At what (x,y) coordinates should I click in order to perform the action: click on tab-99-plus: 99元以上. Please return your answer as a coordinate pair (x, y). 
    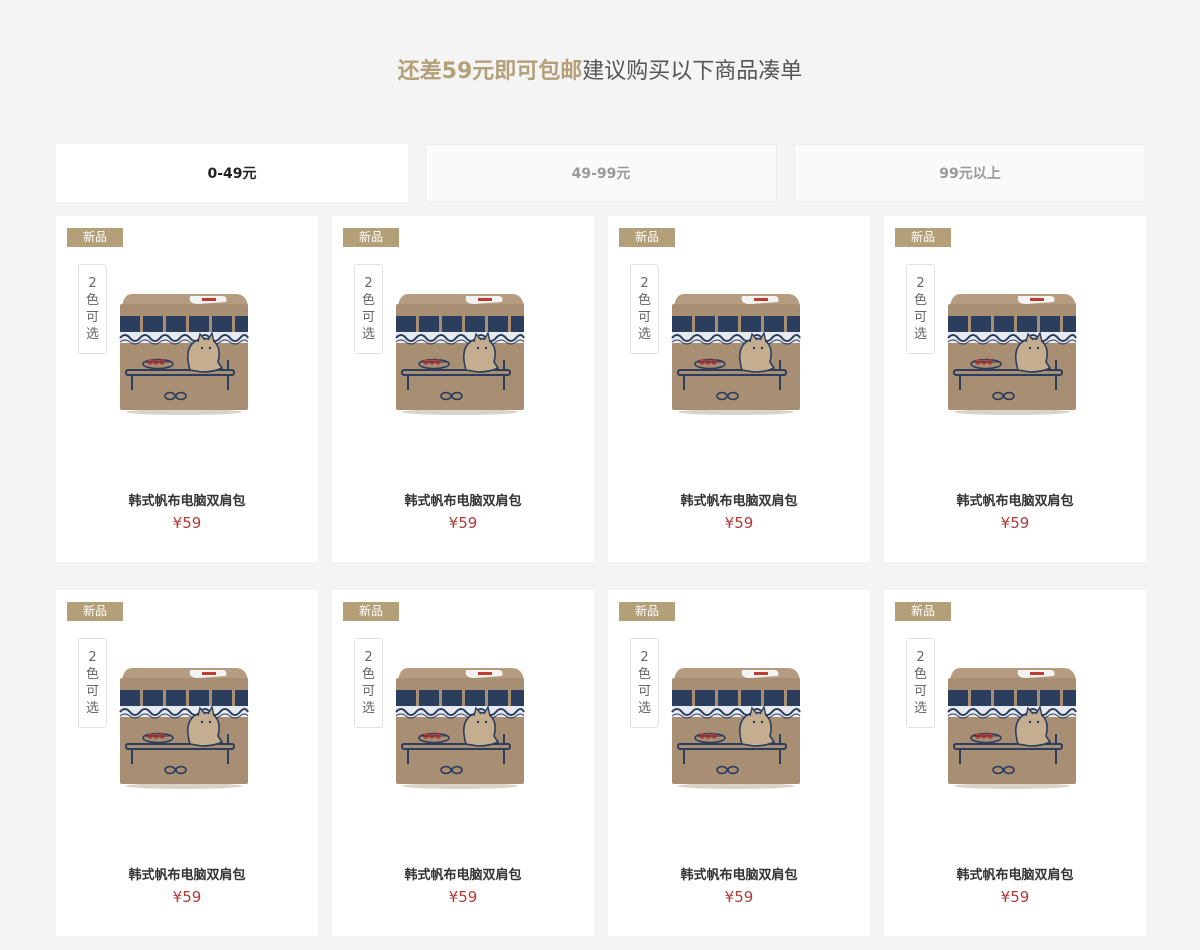
    Looking at the image, I should click on (970, 173).